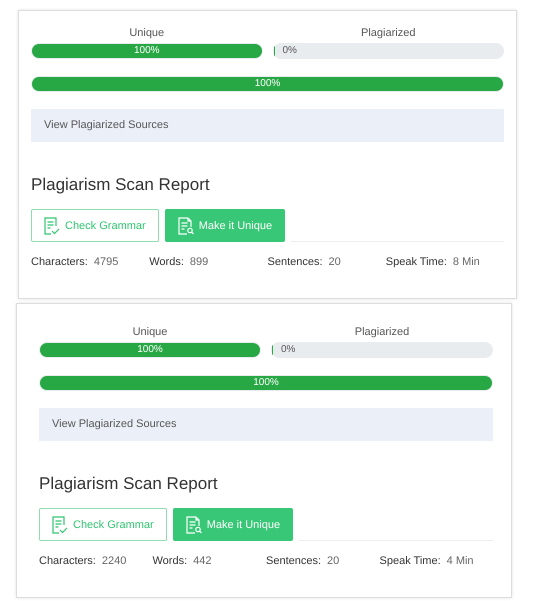  What do you see at coordinates (106, 262) in the screenshot?
I see `stat-value: 4795` at bounding box center [106, 262].